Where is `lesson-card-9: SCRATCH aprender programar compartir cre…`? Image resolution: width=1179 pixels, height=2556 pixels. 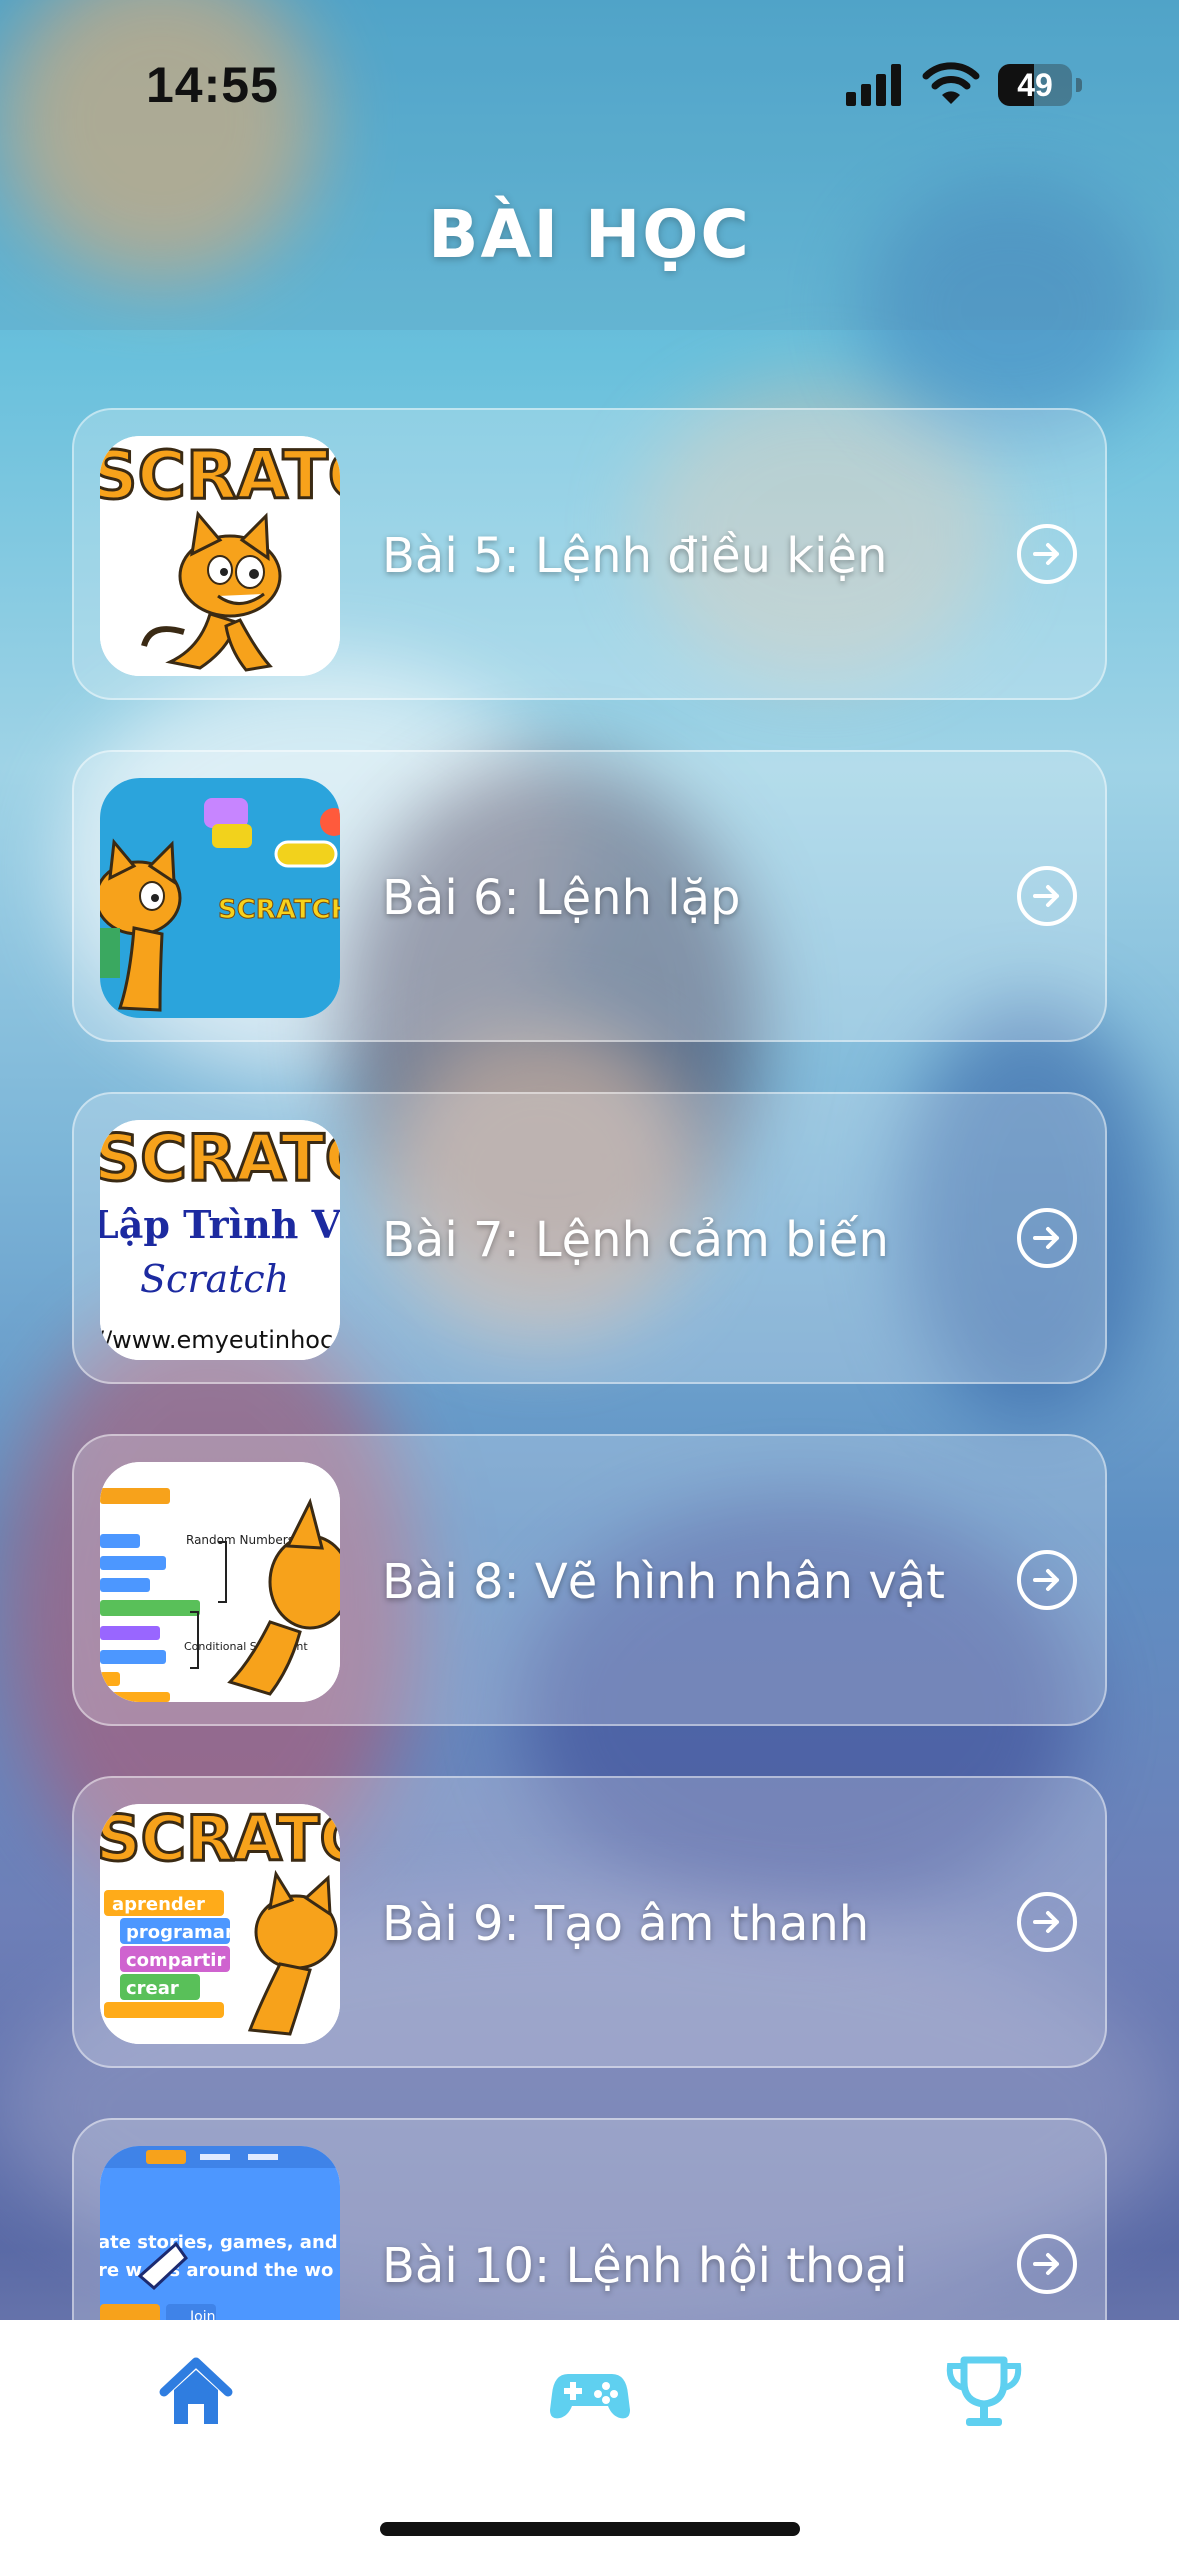
lesson-card-9: SCRATCH aprender programar compartir cre… is located at coordinates (589, 1922).